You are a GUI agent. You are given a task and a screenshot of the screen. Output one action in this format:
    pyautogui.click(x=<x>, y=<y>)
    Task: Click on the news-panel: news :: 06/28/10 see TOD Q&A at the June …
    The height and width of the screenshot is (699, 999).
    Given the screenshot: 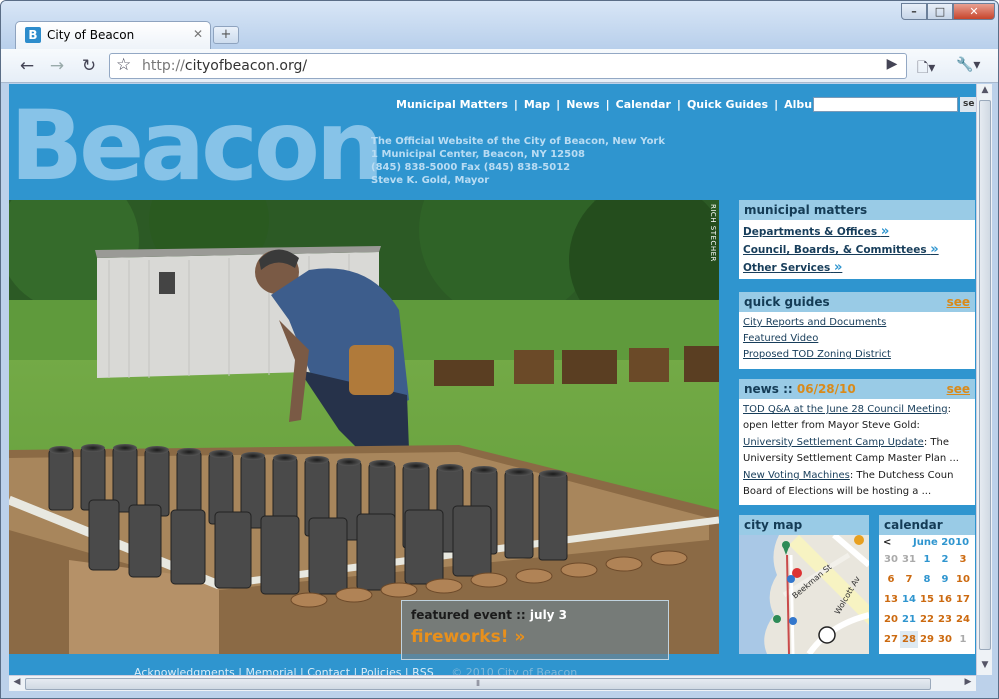 What is the action you would take?
    pyautogui.click(x=857, y=442)
    